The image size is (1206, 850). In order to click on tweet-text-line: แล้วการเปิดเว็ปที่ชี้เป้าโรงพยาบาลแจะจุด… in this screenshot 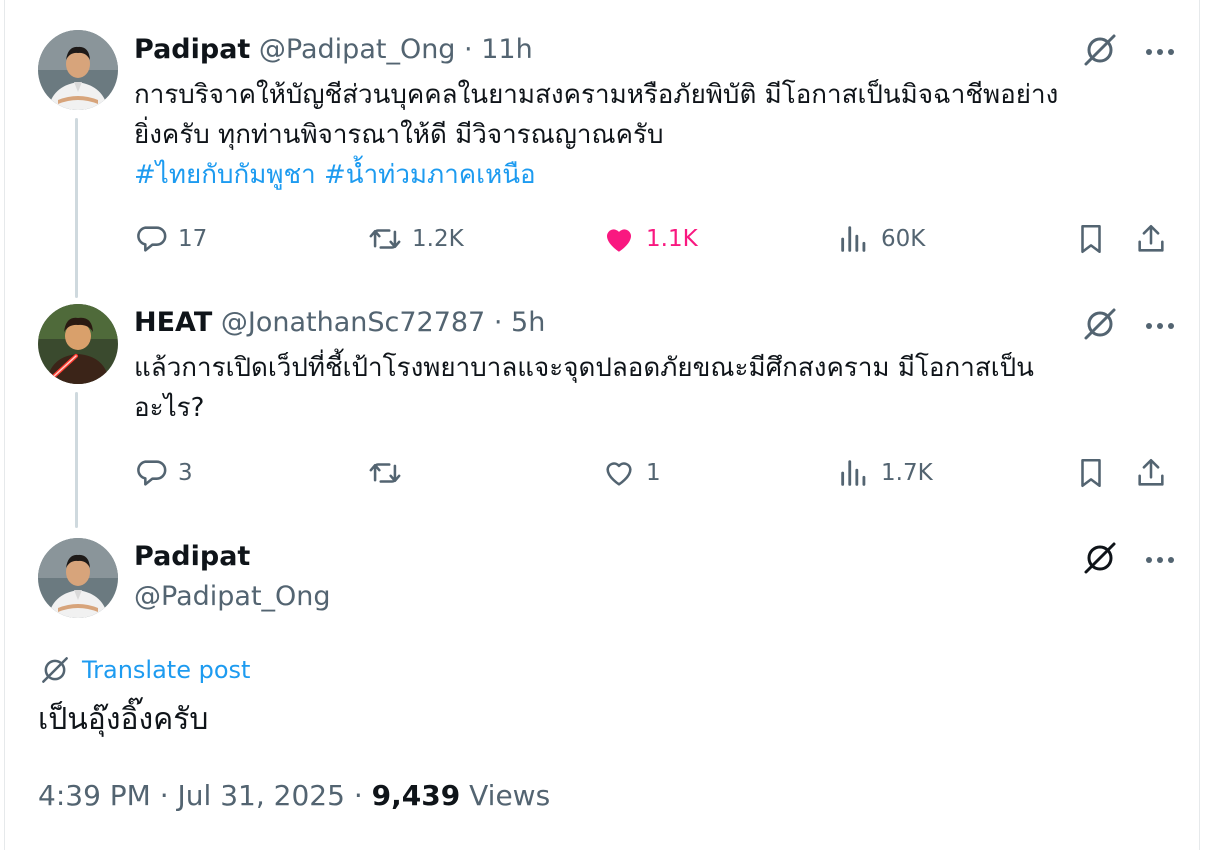, I will do `click(584, 368)`.